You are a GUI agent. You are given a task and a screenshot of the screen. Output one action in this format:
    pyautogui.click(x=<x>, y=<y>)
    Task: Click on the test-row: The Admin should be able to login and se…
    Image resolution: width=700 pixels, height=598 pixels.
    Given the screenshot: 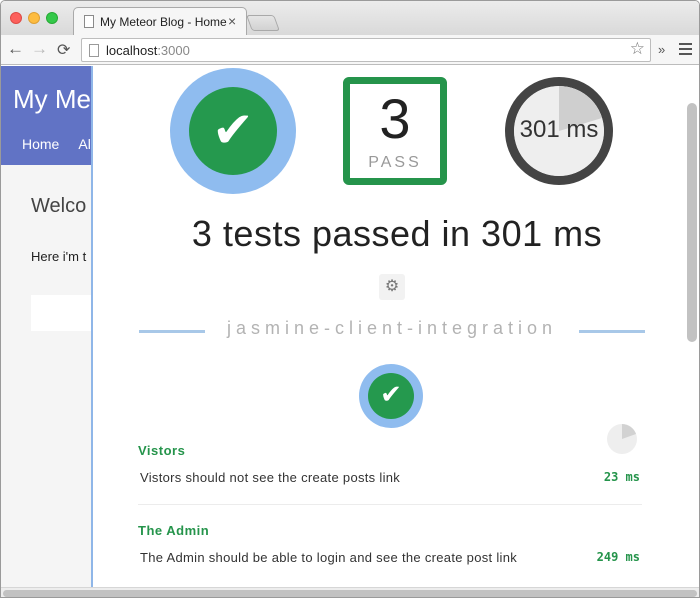 What is the action you would take?
    pyautogui.click(x=390, y=560)
    